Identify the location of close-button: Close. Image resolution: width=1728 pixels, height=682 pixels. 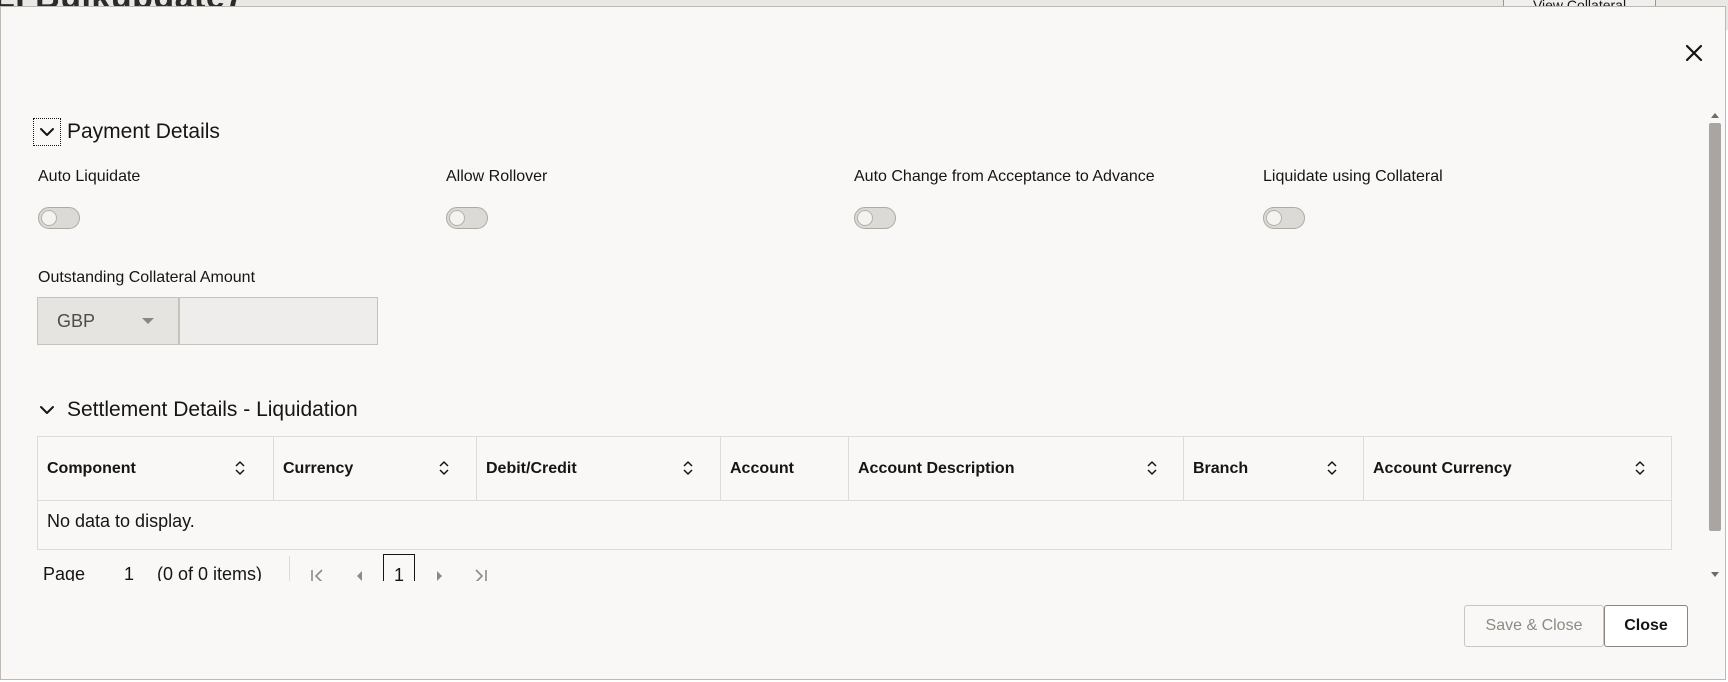
(1646, 626).